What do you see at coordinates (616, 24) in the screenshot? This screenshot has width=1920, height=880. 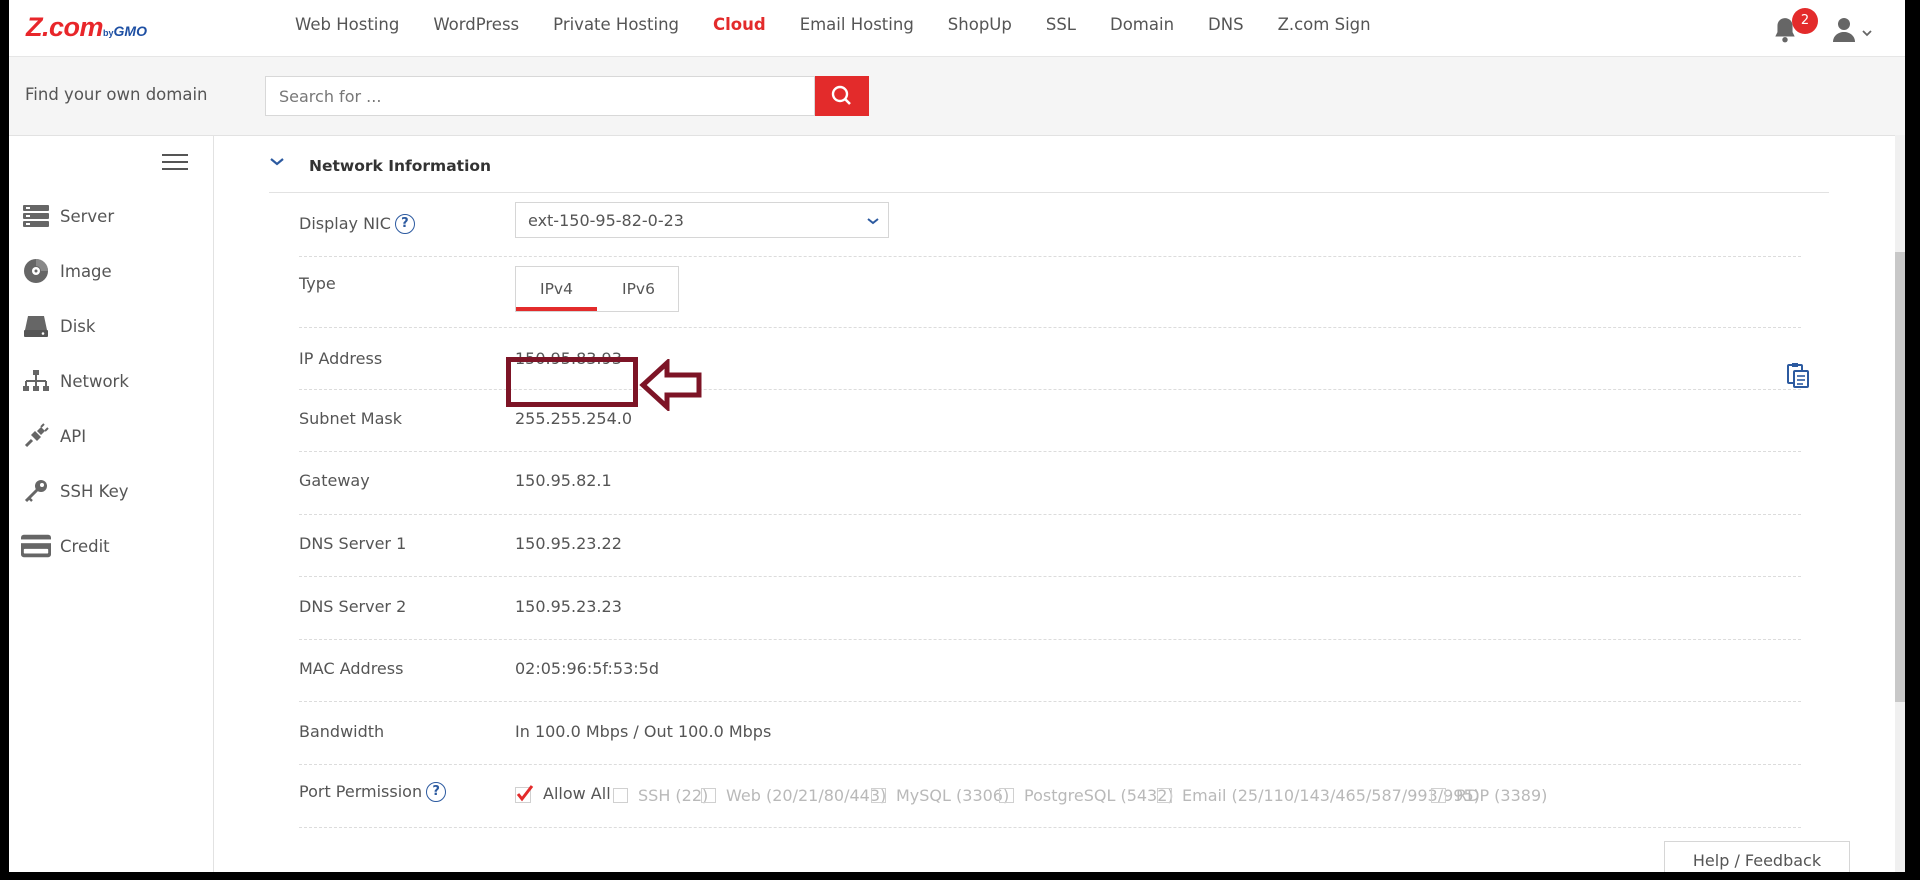 I see `nav-private-hosting: Private Hosting` at bounding box center [616, 24].